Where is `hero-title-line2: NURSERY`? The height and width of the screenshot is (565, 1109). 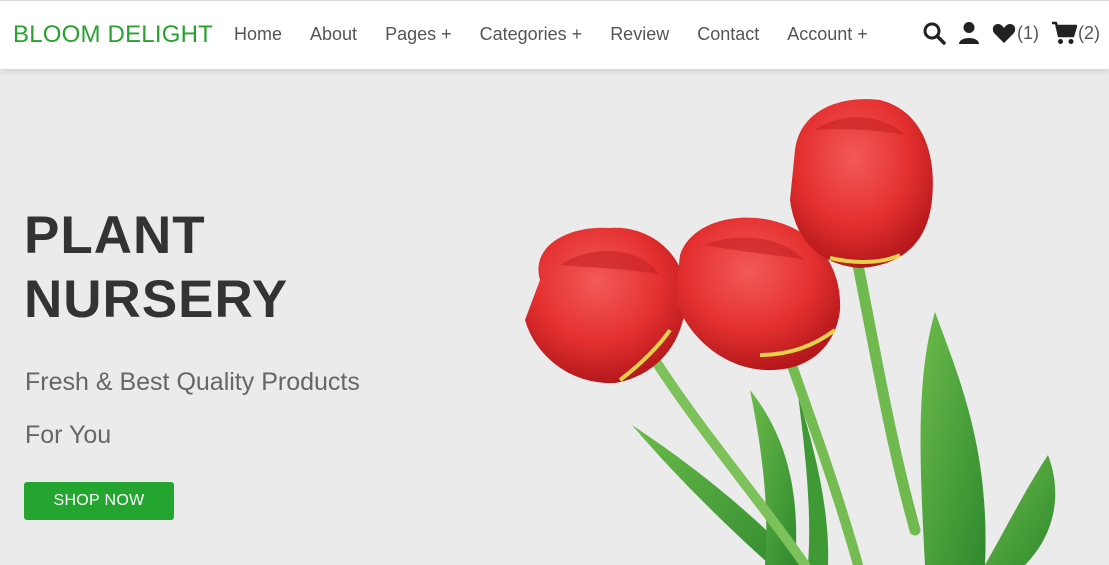
hero-title-line2: NURSERY is located at coordinates (156, 299).